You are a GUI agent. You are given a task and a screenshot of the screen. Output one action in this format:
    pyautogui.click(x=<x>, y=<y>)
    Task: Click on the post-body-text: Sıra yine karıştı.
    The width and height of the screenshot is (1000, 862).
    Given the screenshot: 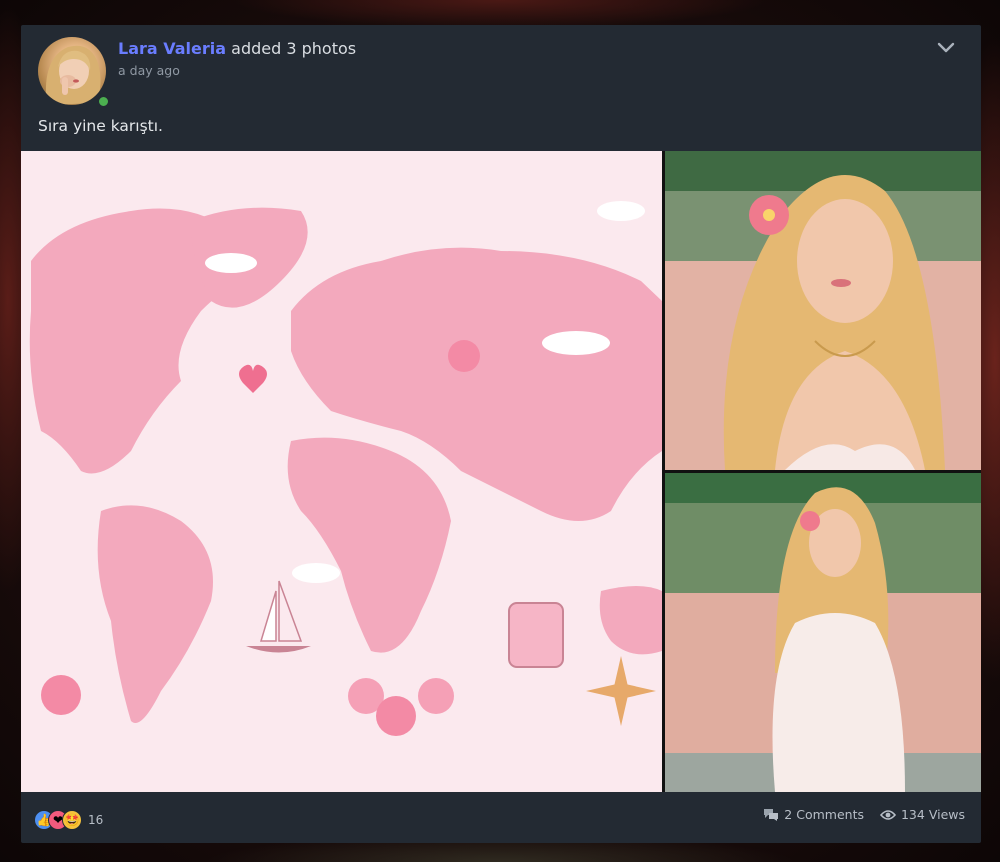 What is the action you would take?
    pyautogui.click(x=100, y=126)
    